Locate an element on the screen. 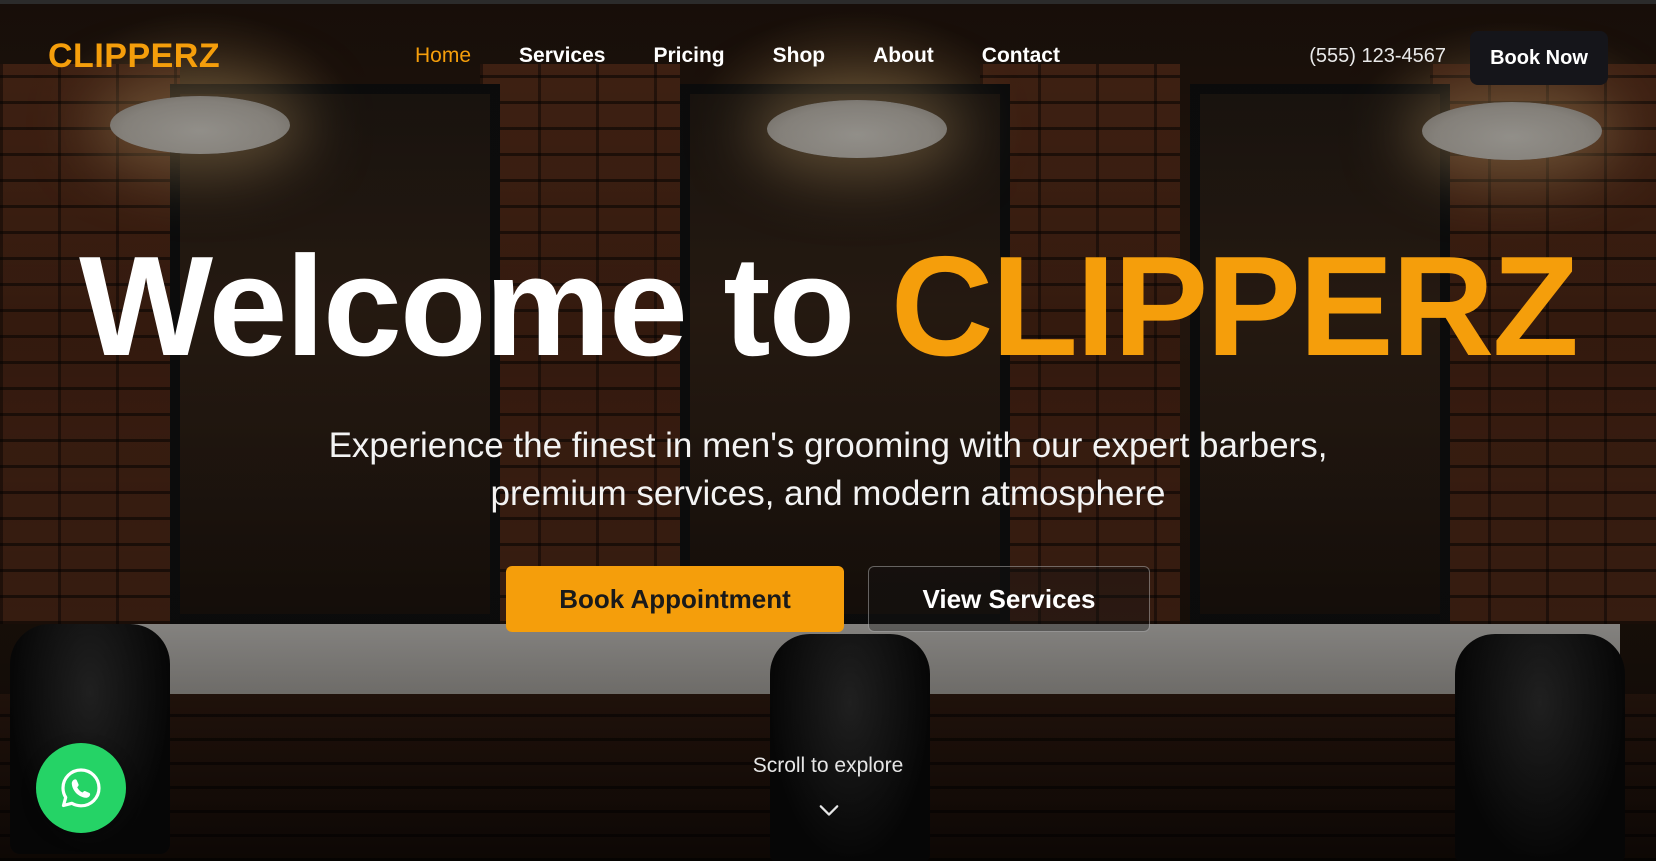  chevron-down-icon is located at coordinates (829, 810).